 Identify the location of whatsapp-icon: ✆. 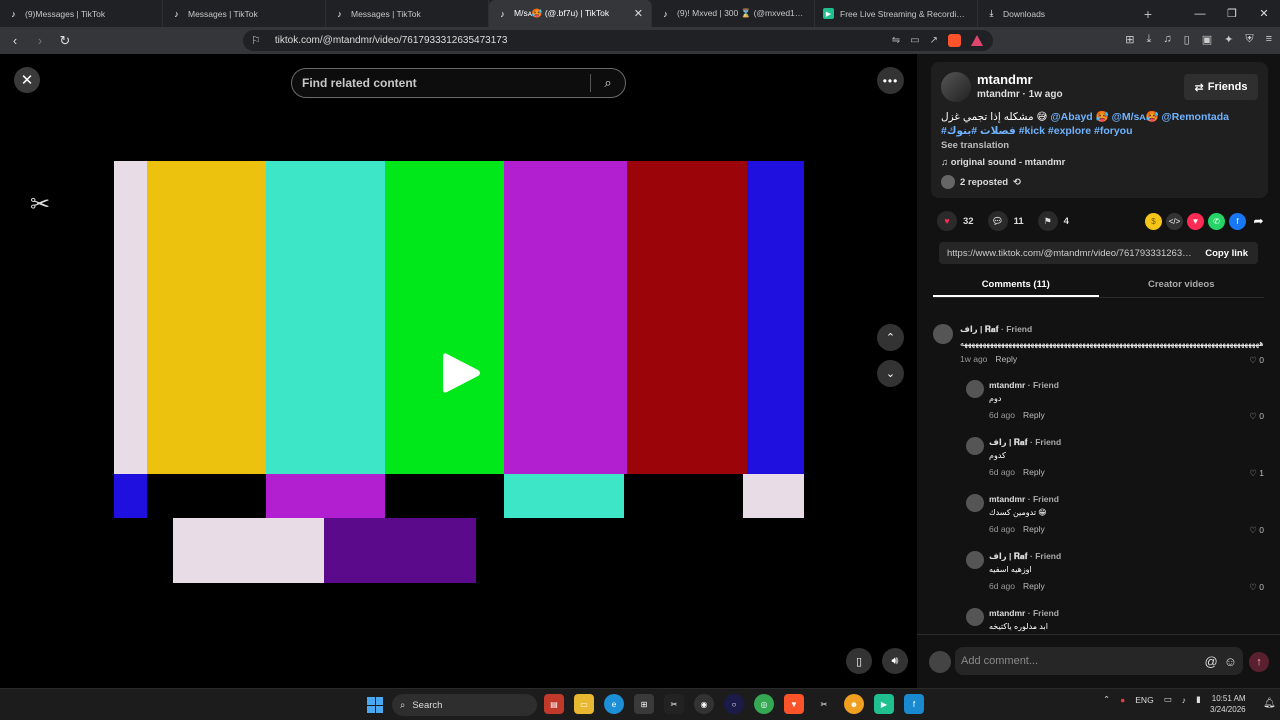
(1216, 221).